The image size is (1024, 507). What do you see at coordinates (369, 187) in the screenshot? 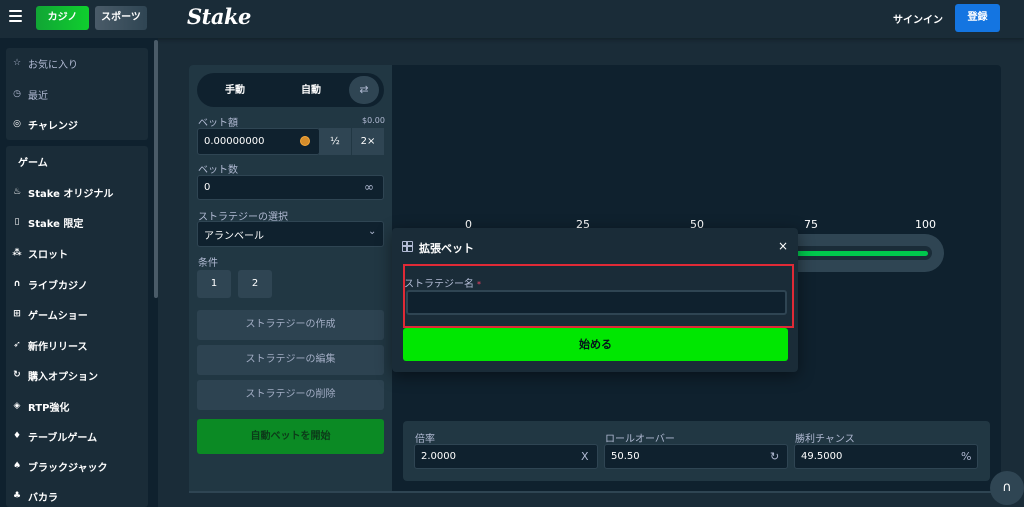
I see `infinity-icon: ∞` at bounding box center [369, 187].